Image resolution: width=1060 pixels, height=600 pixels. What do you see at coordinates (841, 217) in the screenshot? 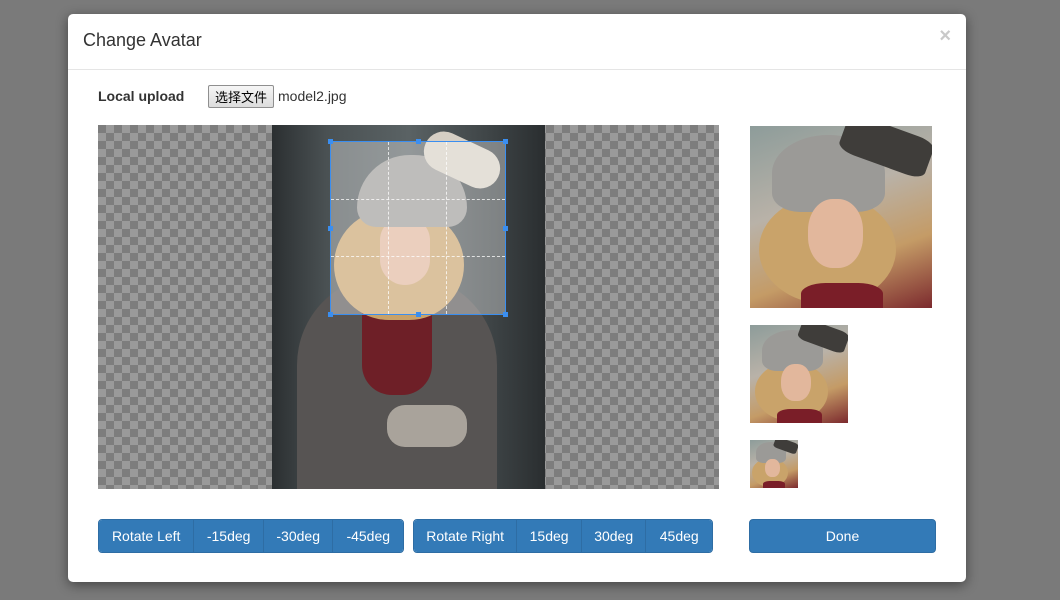
I see `preview-large` at bounding box center [841, 217].